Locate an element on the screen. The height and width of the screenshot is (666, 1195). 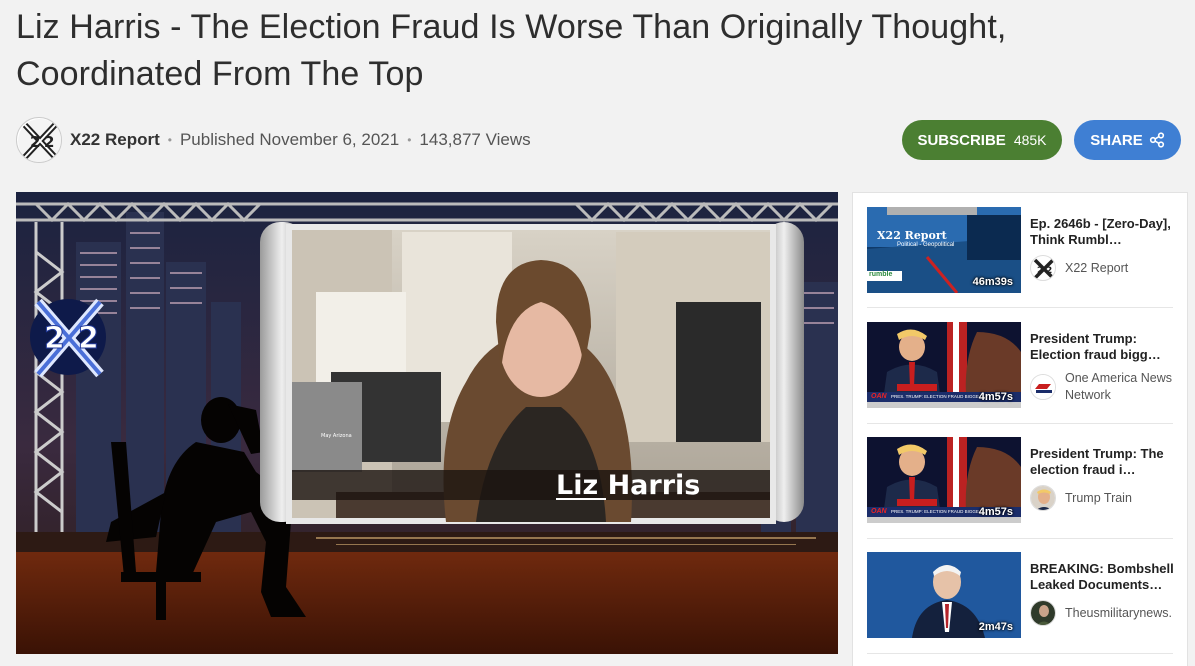
channel-name: Theusmilitarynews. is located at coordinates (1118, 612).